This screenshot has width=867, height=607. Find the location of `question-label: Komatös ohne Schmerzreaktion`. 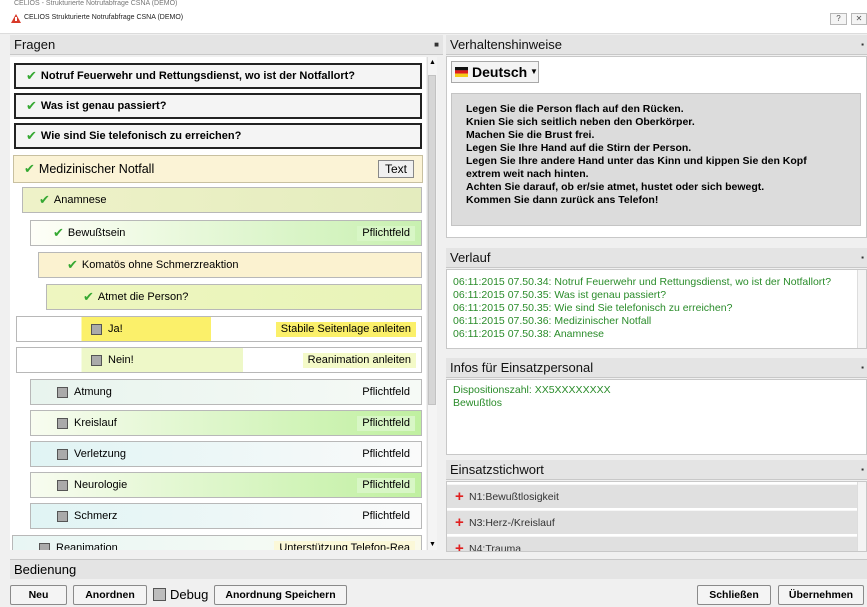

question-label: Komatös ohne Schmerzreaktion is located at coordinates (160, 265).